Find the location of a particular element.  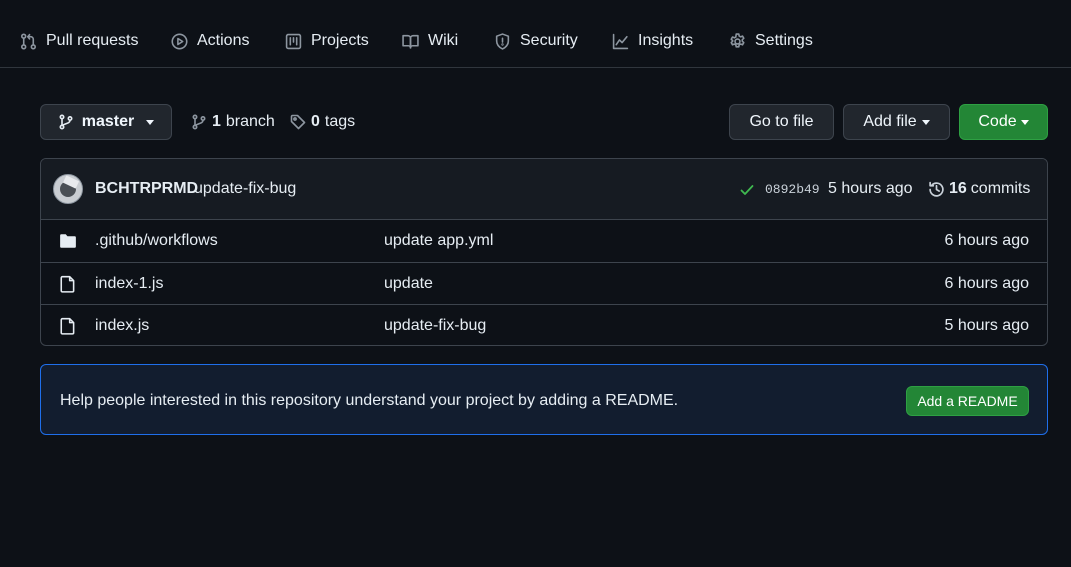

nav-projects: Projects is located at coordinates (327, 41).